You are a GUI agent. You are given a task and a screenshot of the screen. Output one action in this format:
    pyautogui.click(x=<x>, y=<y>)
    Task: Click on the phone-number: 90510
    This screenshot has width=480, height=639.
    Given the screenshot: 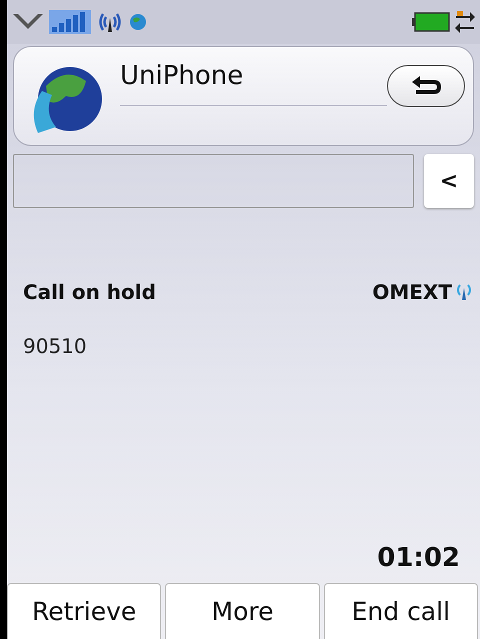 What is the action you would take?
    pyautogui.click(x=55, y=345)
    